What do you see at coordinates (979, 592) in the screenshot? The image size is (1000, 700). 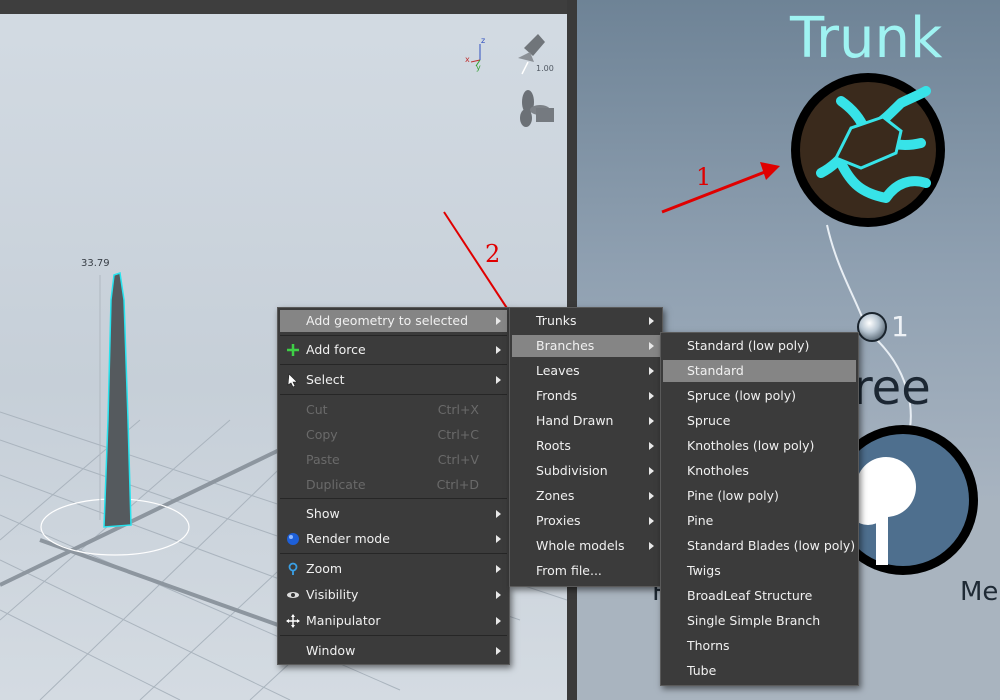 I see `cut-label-right: Me` at bounding box center [979, 592].